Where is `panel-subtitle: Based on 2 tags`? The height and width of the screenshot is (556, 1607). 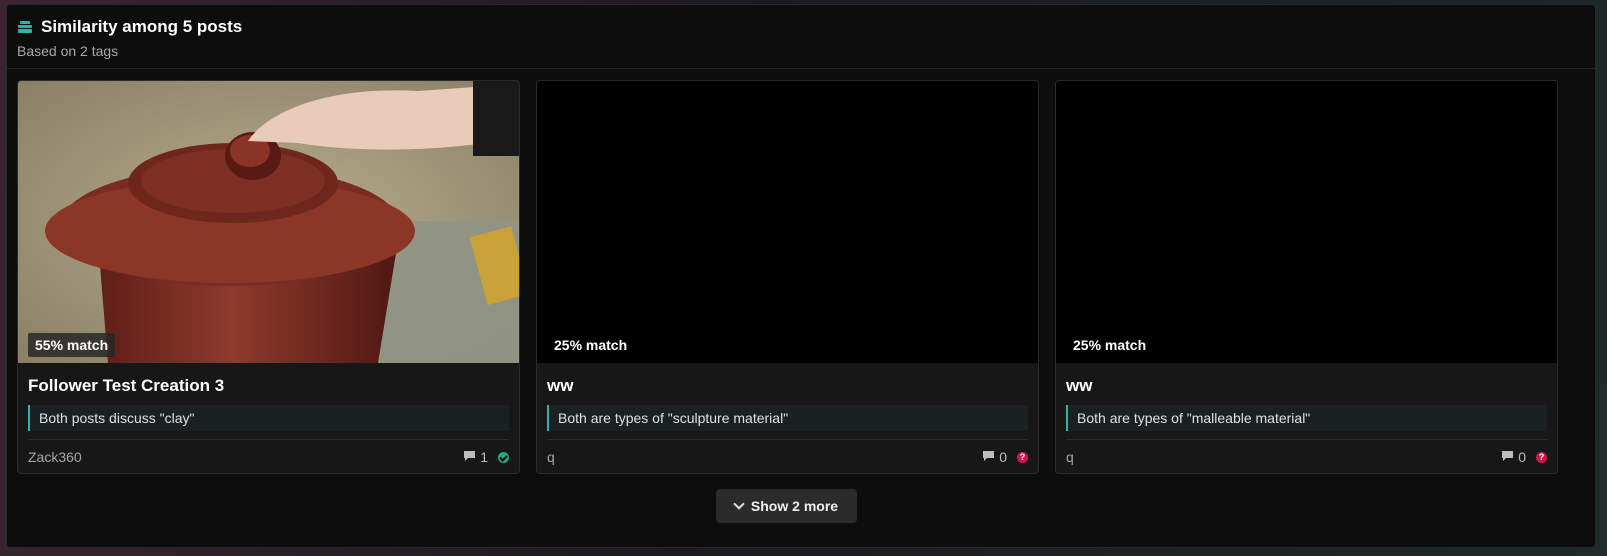
panel-subtitle: Based on 2 tags is located at coordinates (68, 51).